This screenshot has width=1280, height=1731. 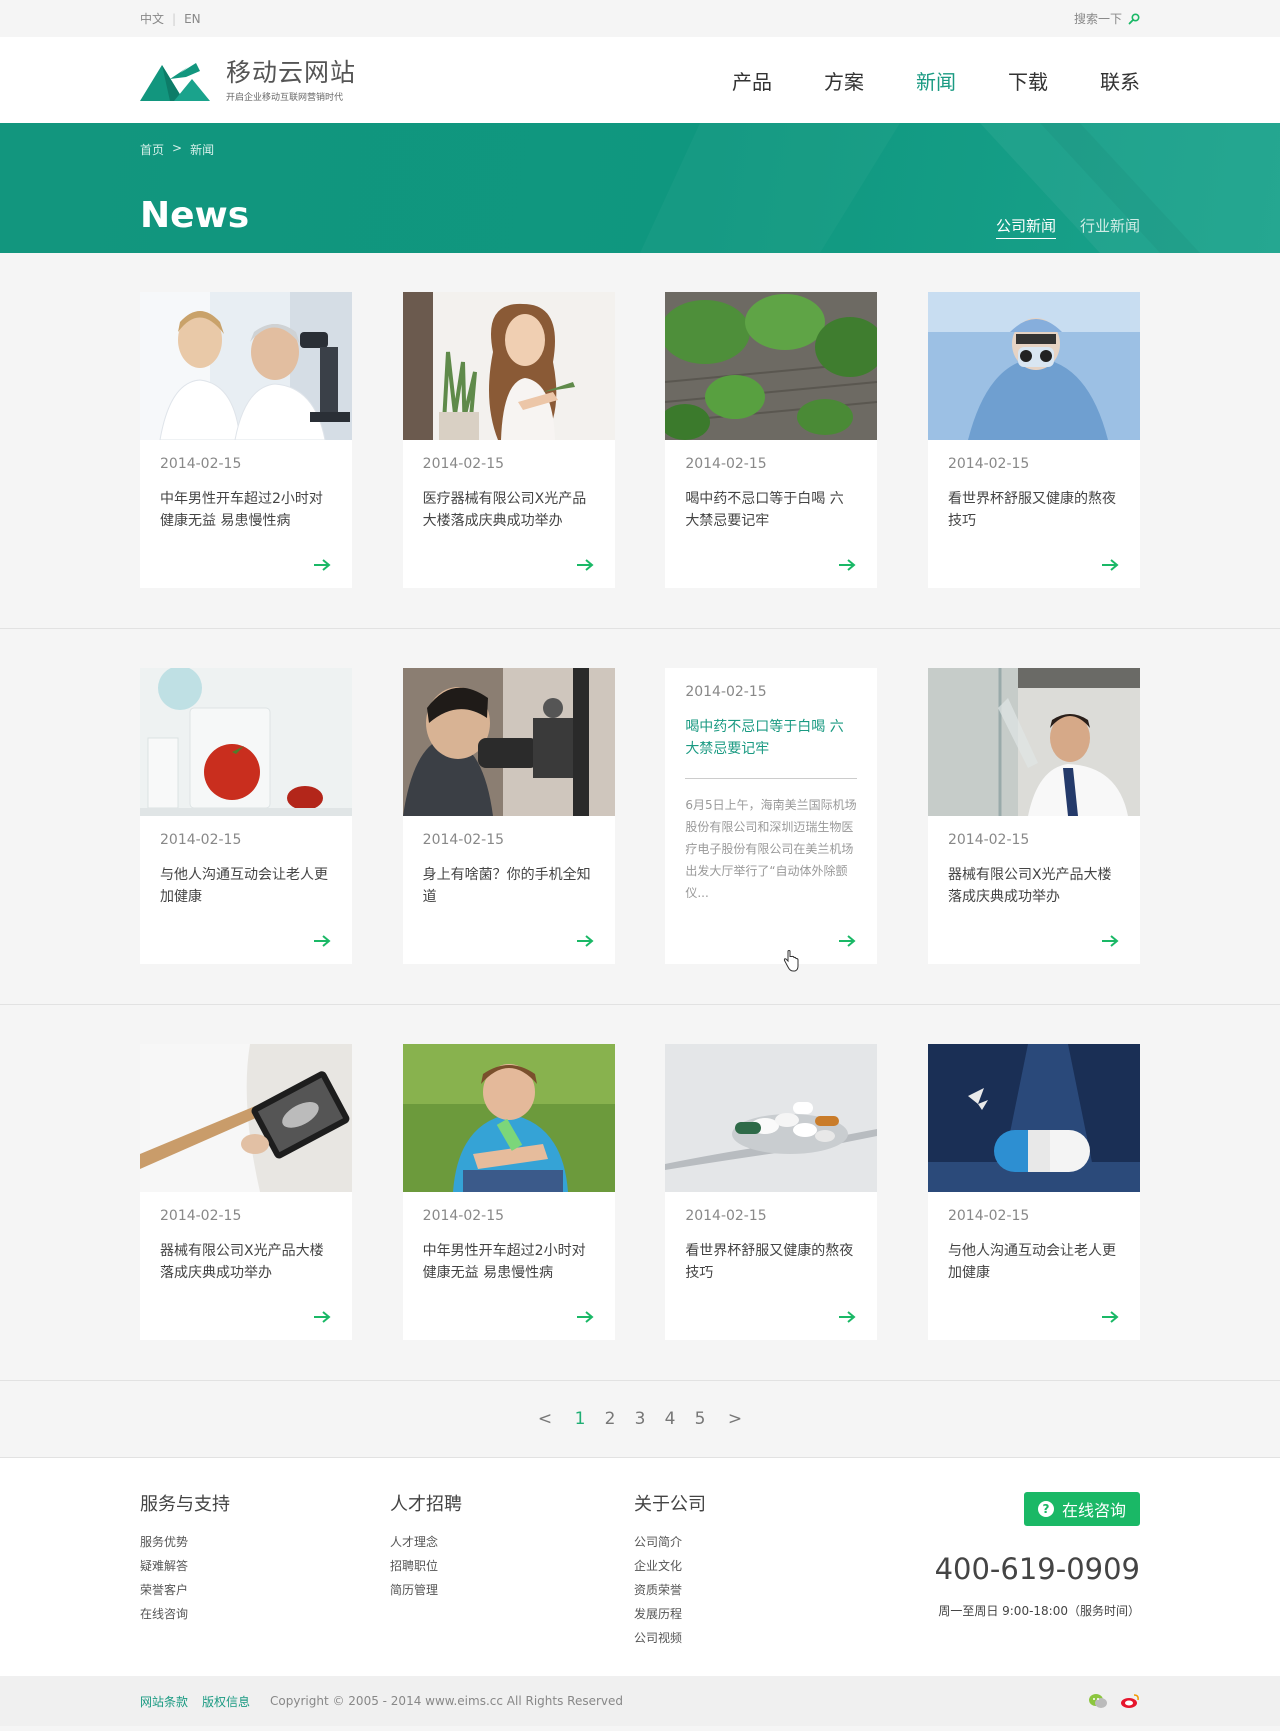 What do you see at coordinates (791, 961) in the screenshot?
I see `hand-cursor-icon` at bounding box center [791, 961].